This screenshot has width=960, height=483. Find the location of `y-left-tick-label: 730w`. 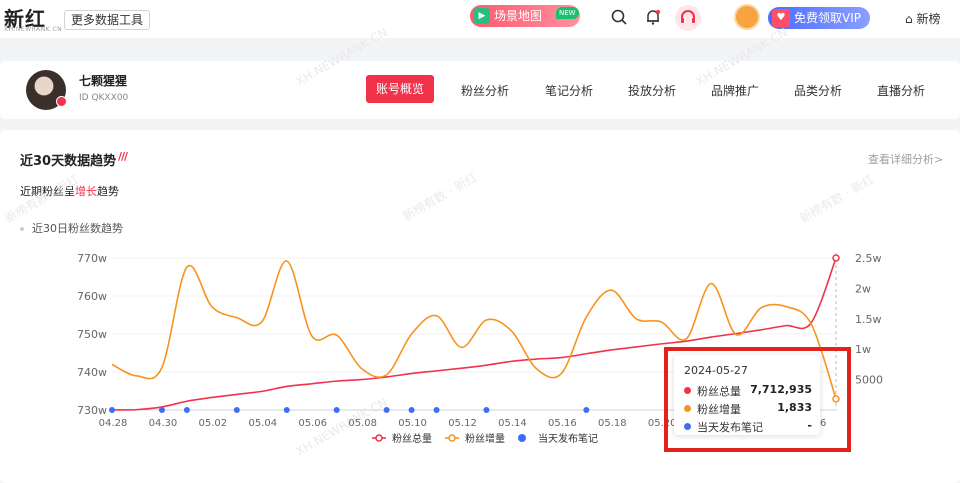

y-left-tick-label: 730w is located at coordinates (92, 410).